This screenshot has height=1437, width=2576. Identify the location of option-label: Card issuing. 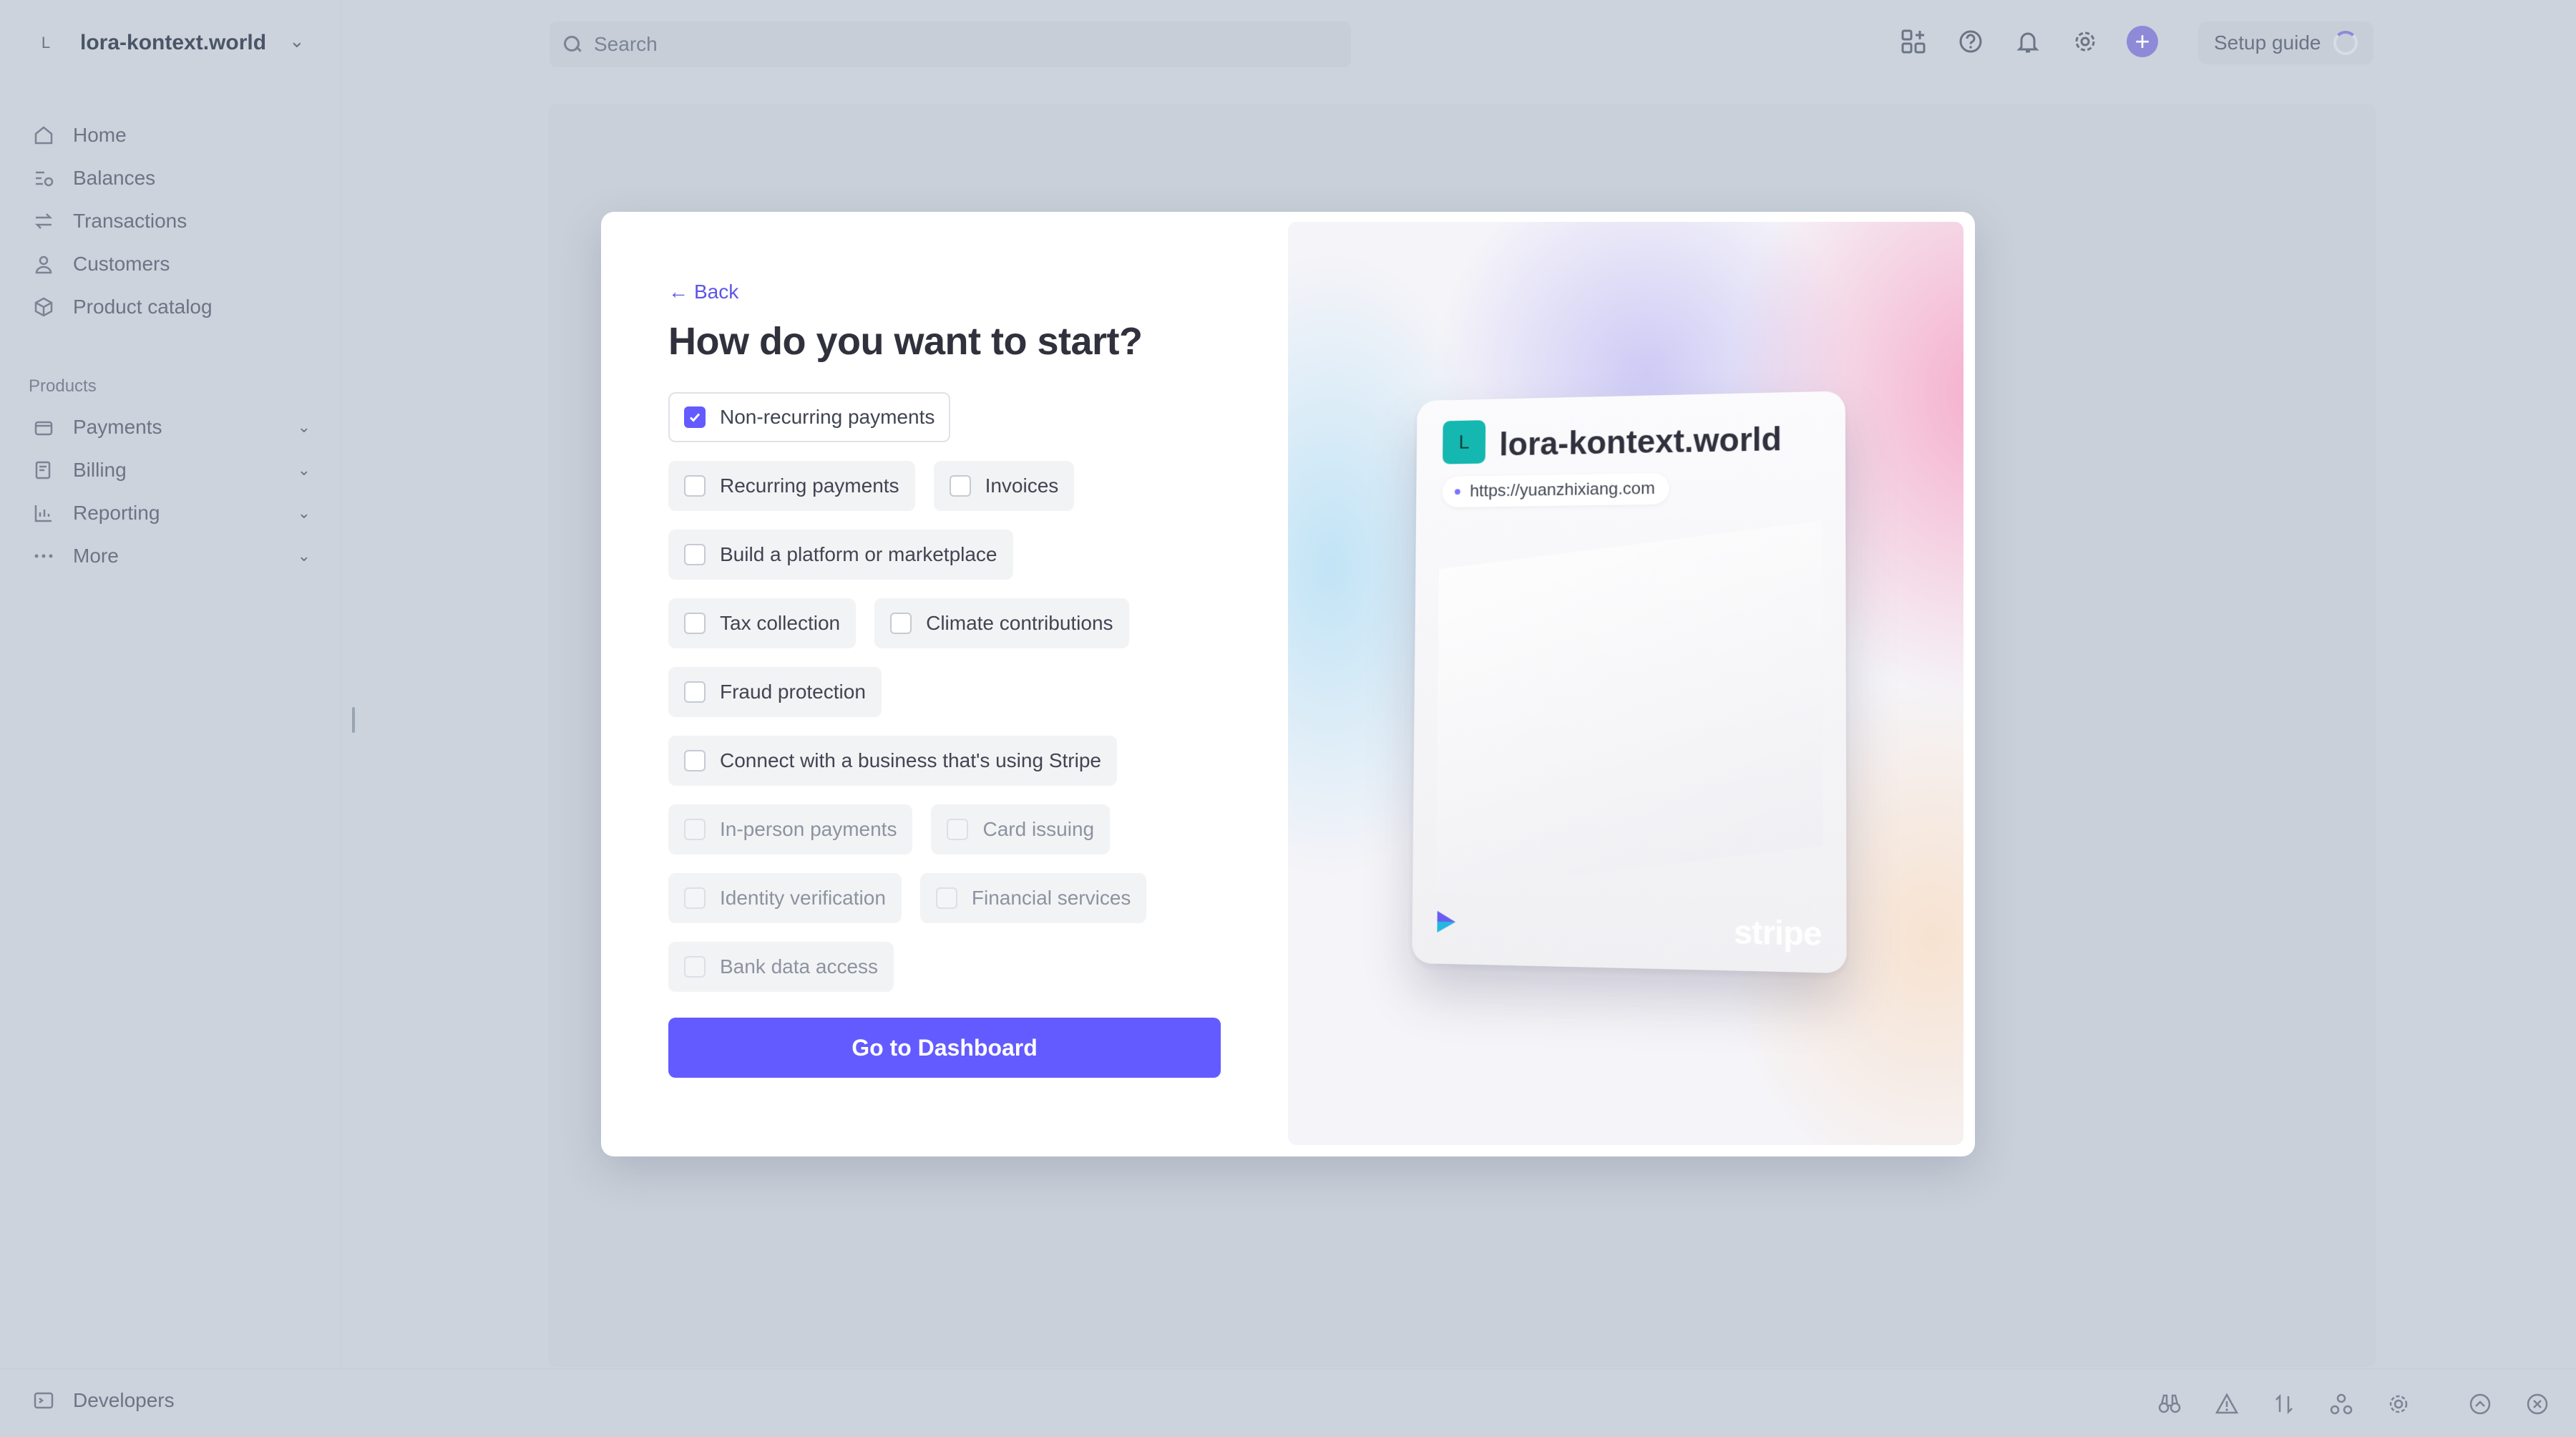
(1038, 829).